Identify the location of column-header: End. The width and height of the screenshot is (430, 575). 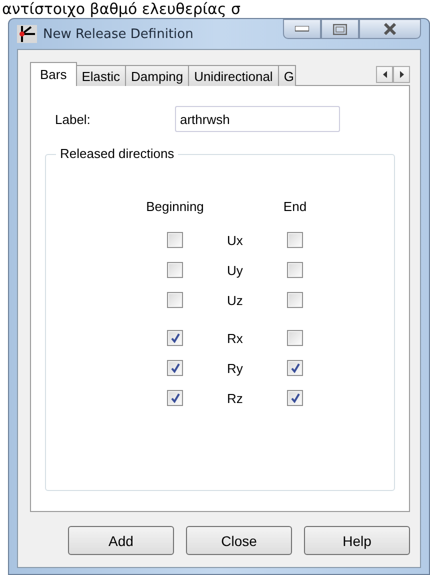
(295, 206).